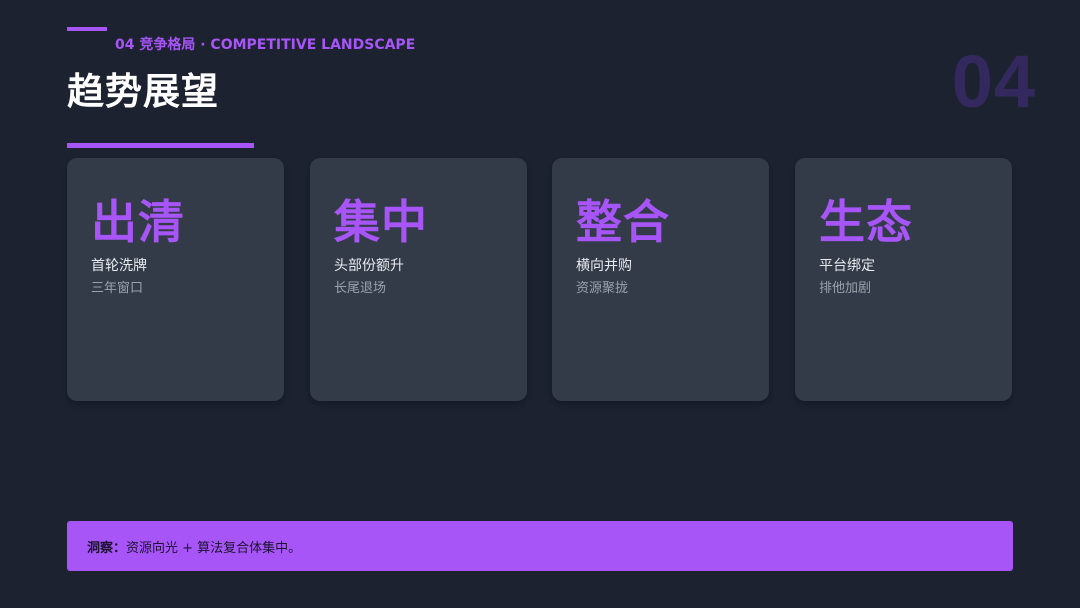 The height and width of the screenshot is (608, 1080). What do you see at coordinates (87, 29) in the screenshot?
I see `top-accent-bar` at bounding box center [87, 29].